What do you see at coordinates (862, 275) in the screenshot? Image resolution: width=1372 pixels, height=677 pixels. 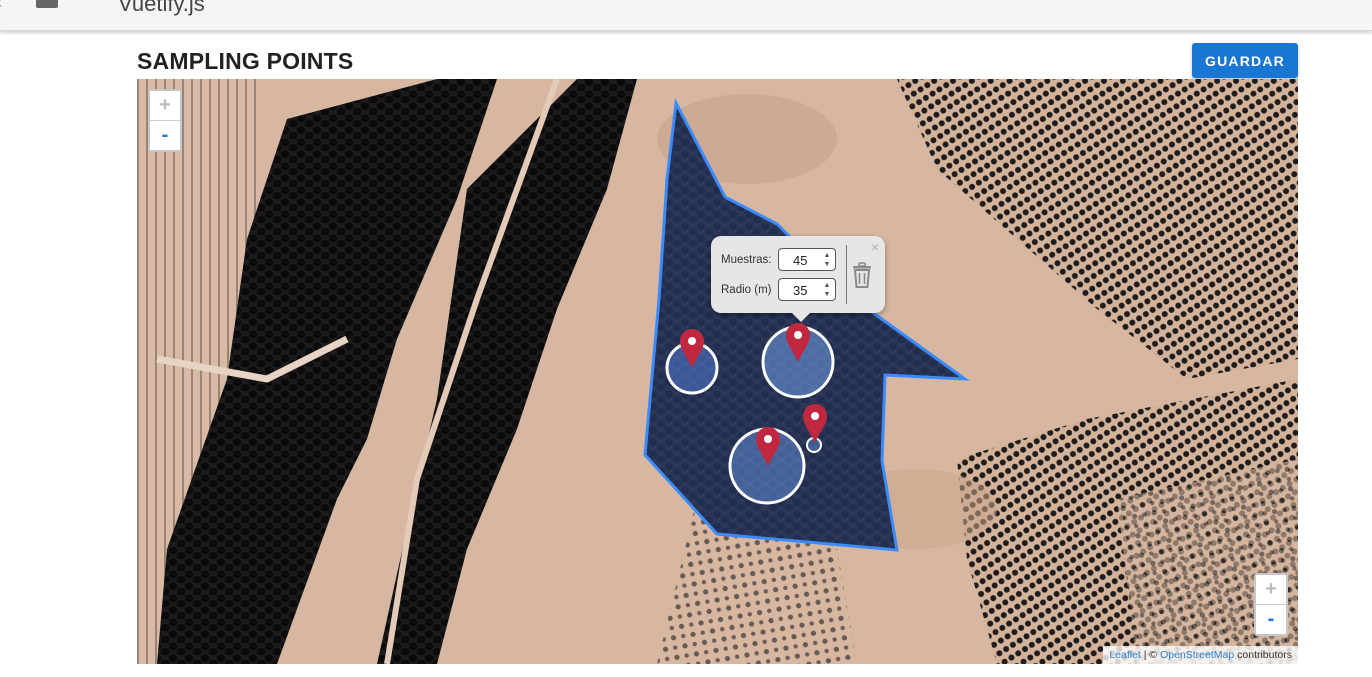 I see `trash-icon` at bounding box center [862, 275].